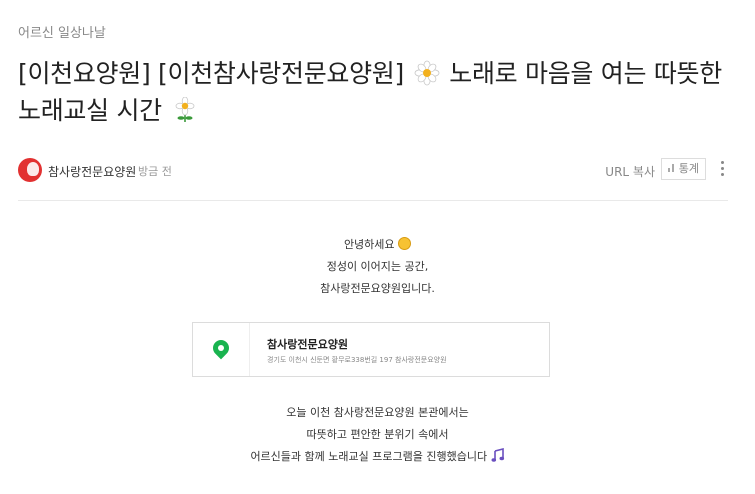 This screenshot has width=755, height=494. Describe the element at coordinates (211, 73) in the screenshot. I see `title-text-part1: [이천요양원] [이천참사랑전문요양원]` at that location.